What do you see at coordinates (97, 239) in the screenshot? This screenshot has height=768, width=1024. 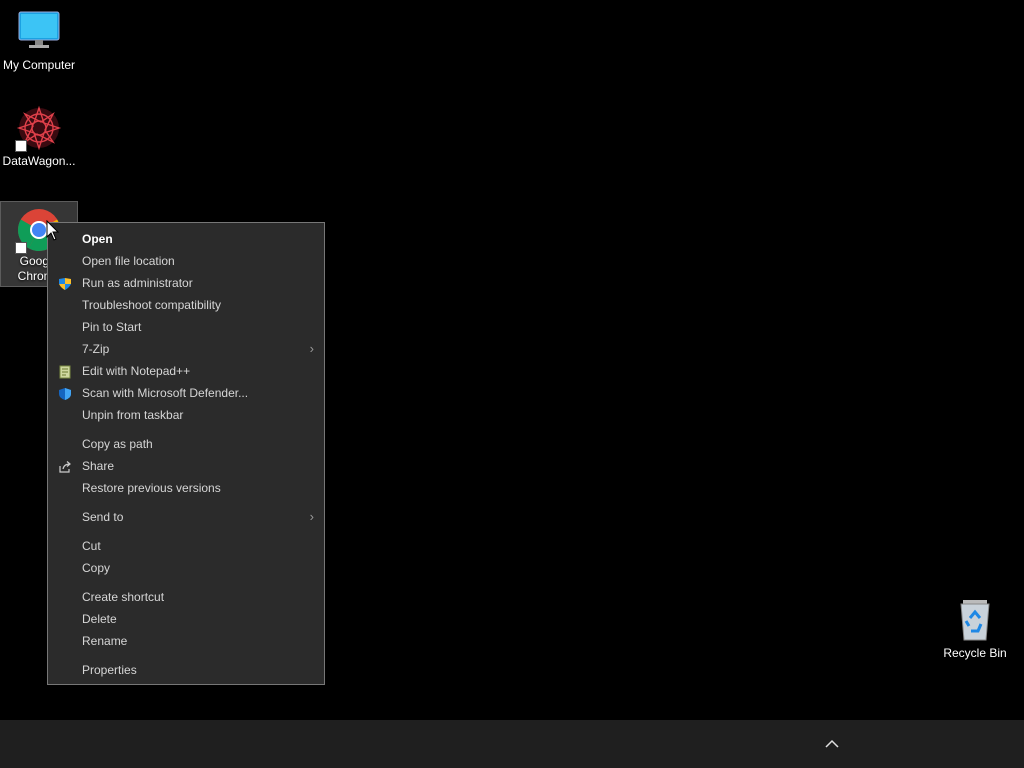 I see `menu-item-label: Open` at bounding box center [97, 239].